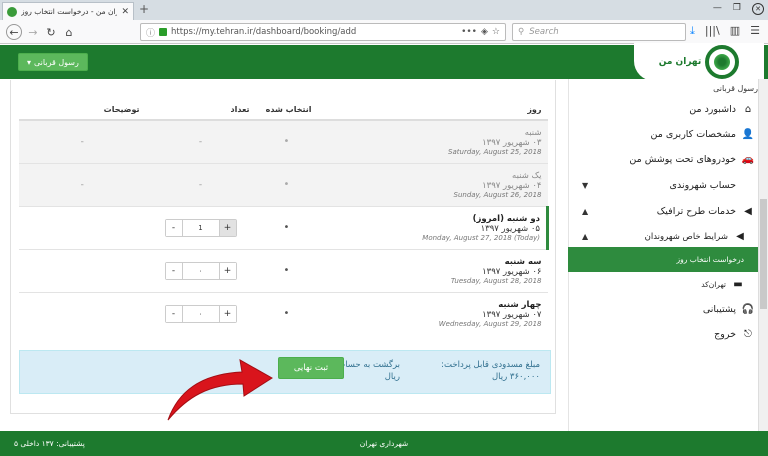 This screenshot has width=768, height=456. I want to click on download-icon: ⤓, so click(692, 31).